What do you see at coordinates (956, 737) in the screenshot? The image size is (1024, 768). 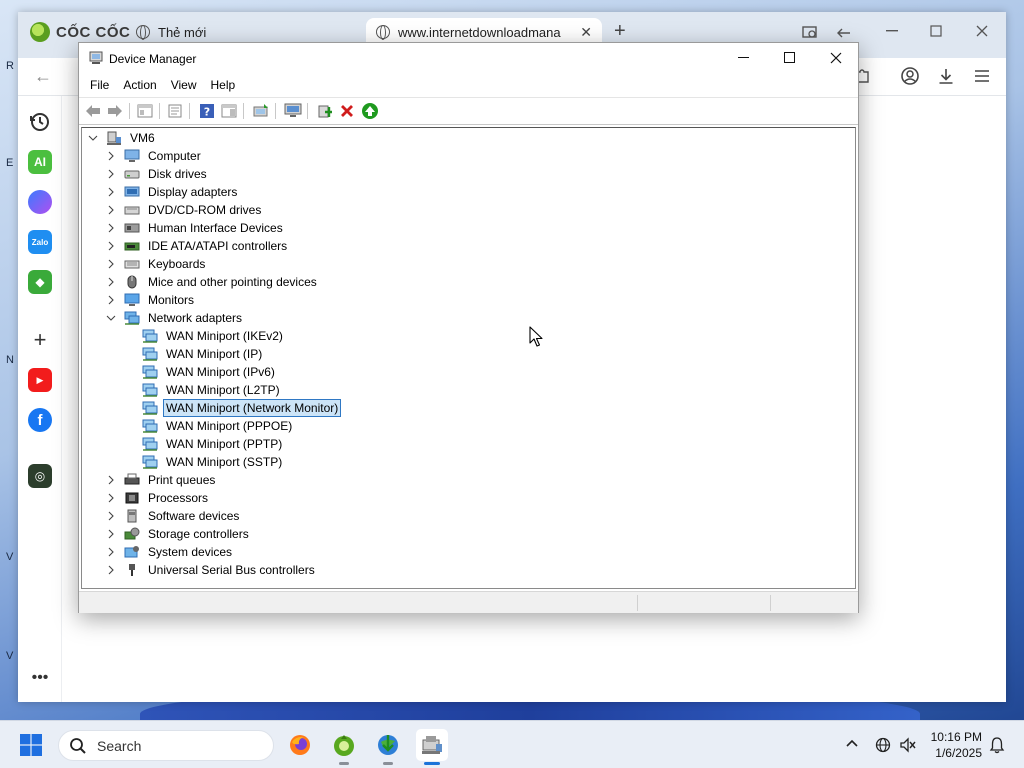 I see `clock-time: 10:16 PM` at bounding box center [956, 737].